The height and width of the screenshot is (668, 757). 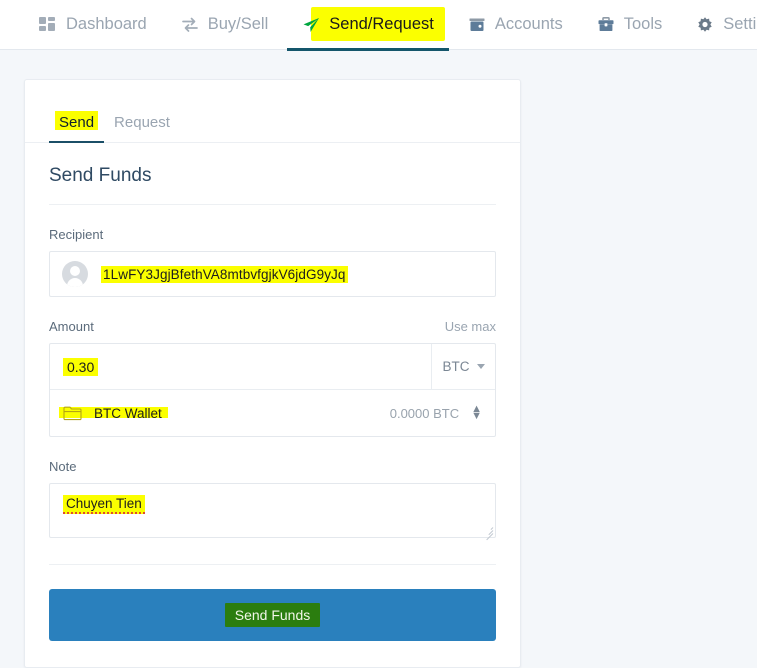 What do you see at coordinates (77, 122) in the screenshot?
I see `tab-send-label: Send` at bounding box center [77, 122].